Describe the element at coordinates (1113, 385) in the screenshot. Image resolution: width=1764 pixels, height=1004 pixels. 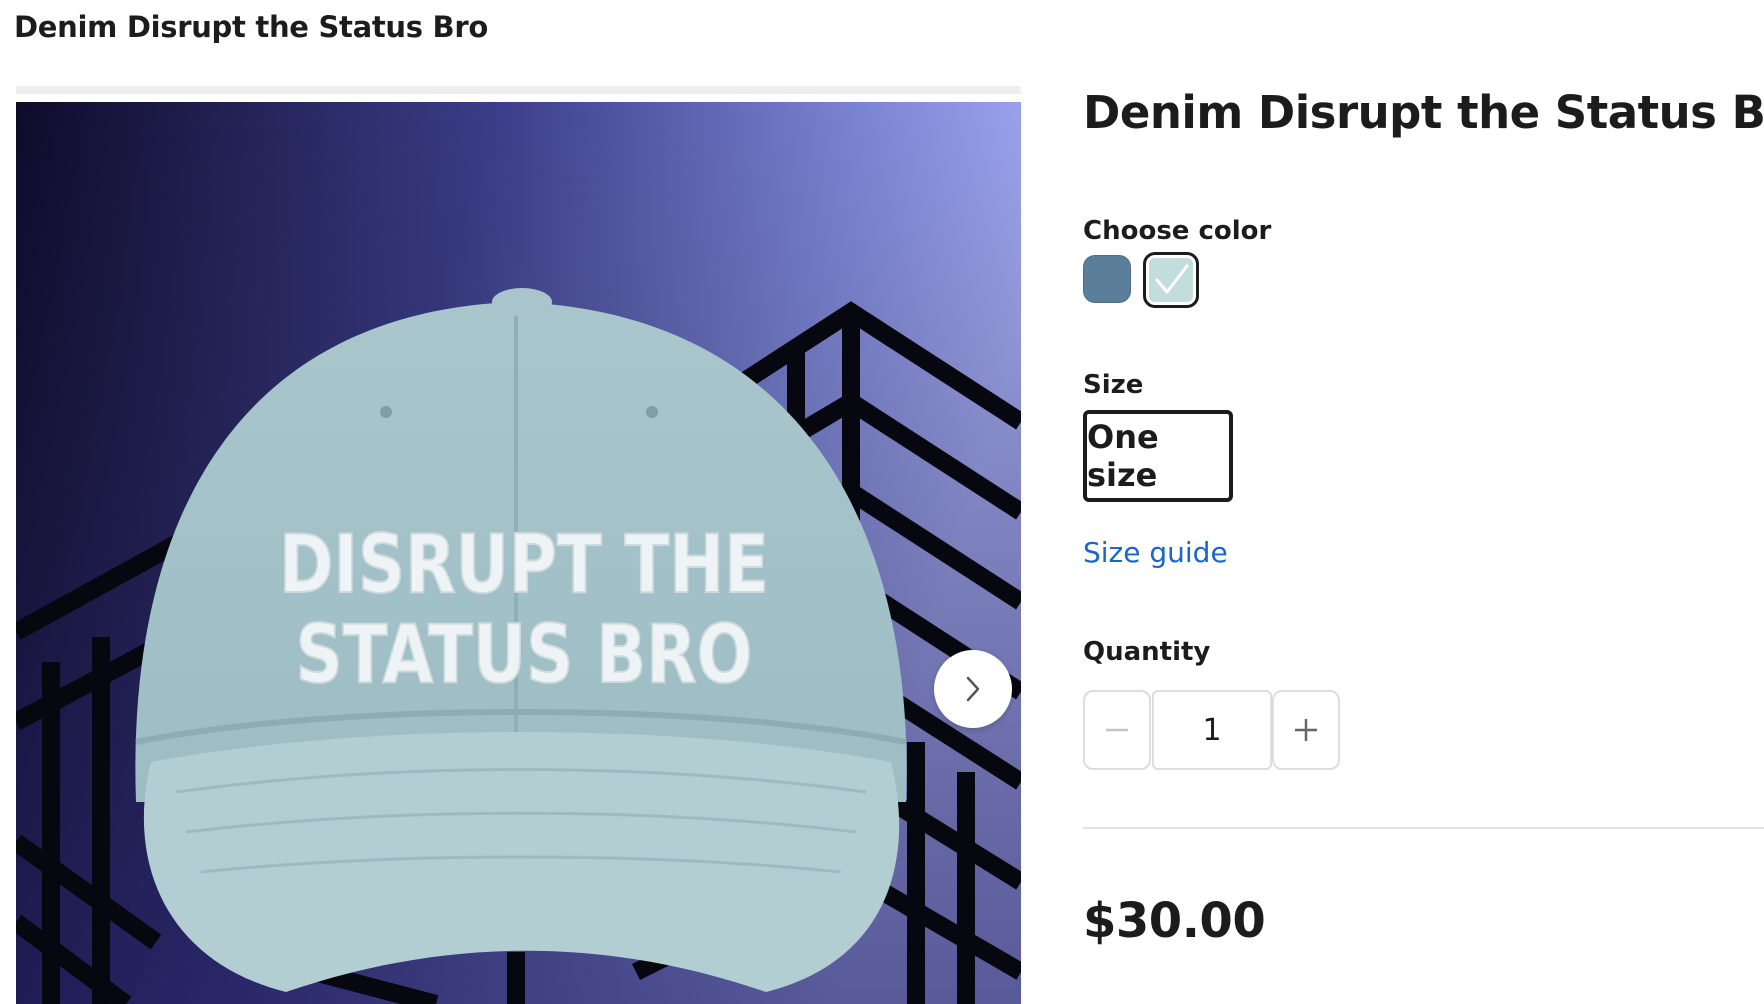
I see `size-label: Size` at that location.